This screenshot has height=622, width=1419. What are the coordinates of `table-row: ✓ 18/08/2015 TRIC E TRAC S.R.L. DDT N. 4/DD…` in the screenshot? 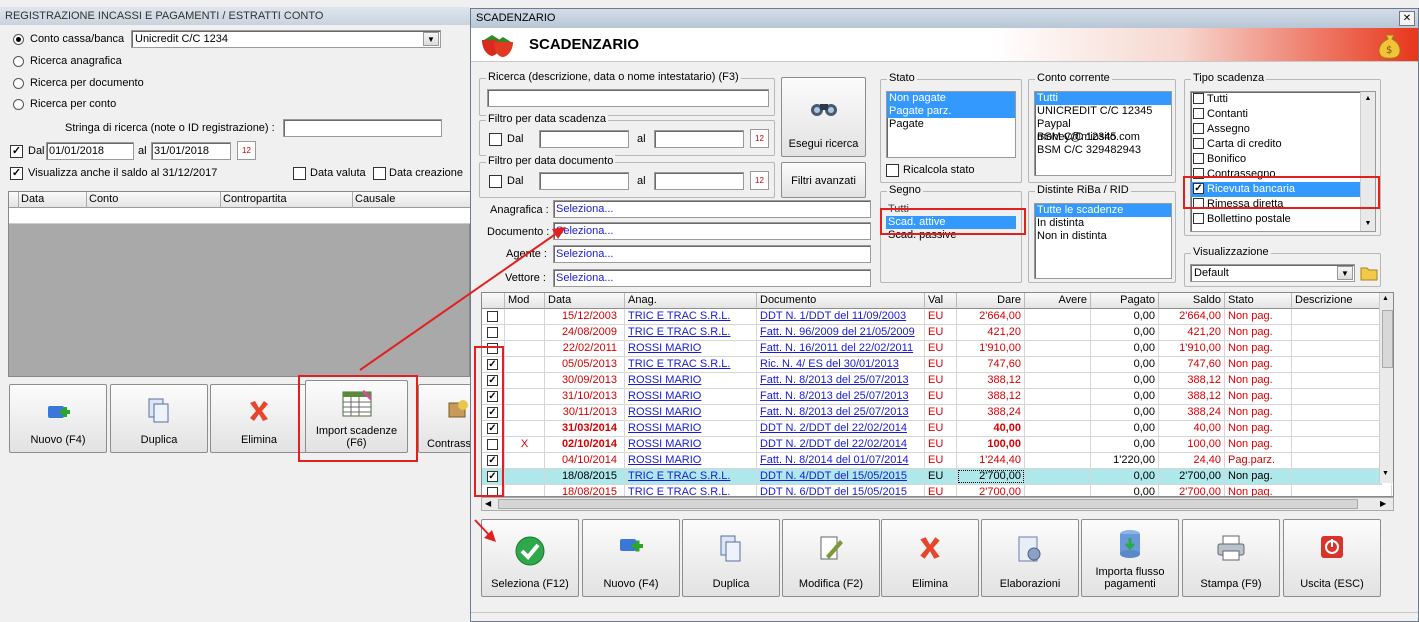 It's located at (937, 477).